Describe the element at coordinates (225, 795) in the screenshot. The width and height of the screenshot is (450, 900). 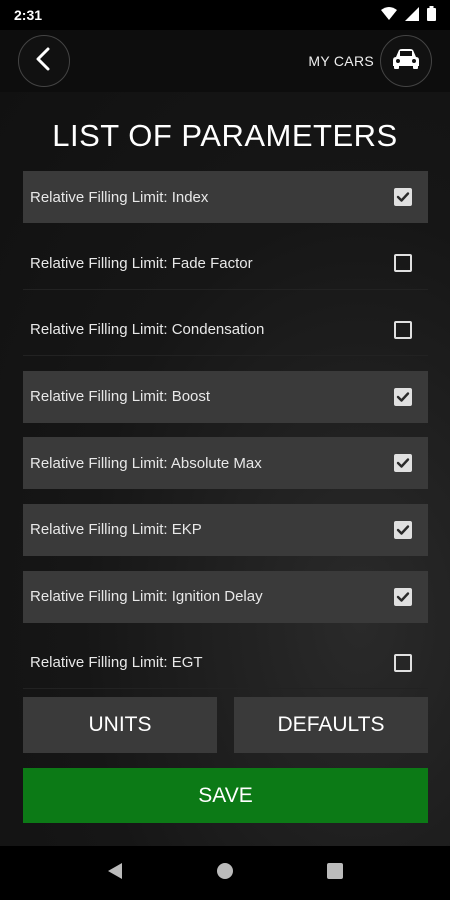
I see `save-button: SAVE` at that location.